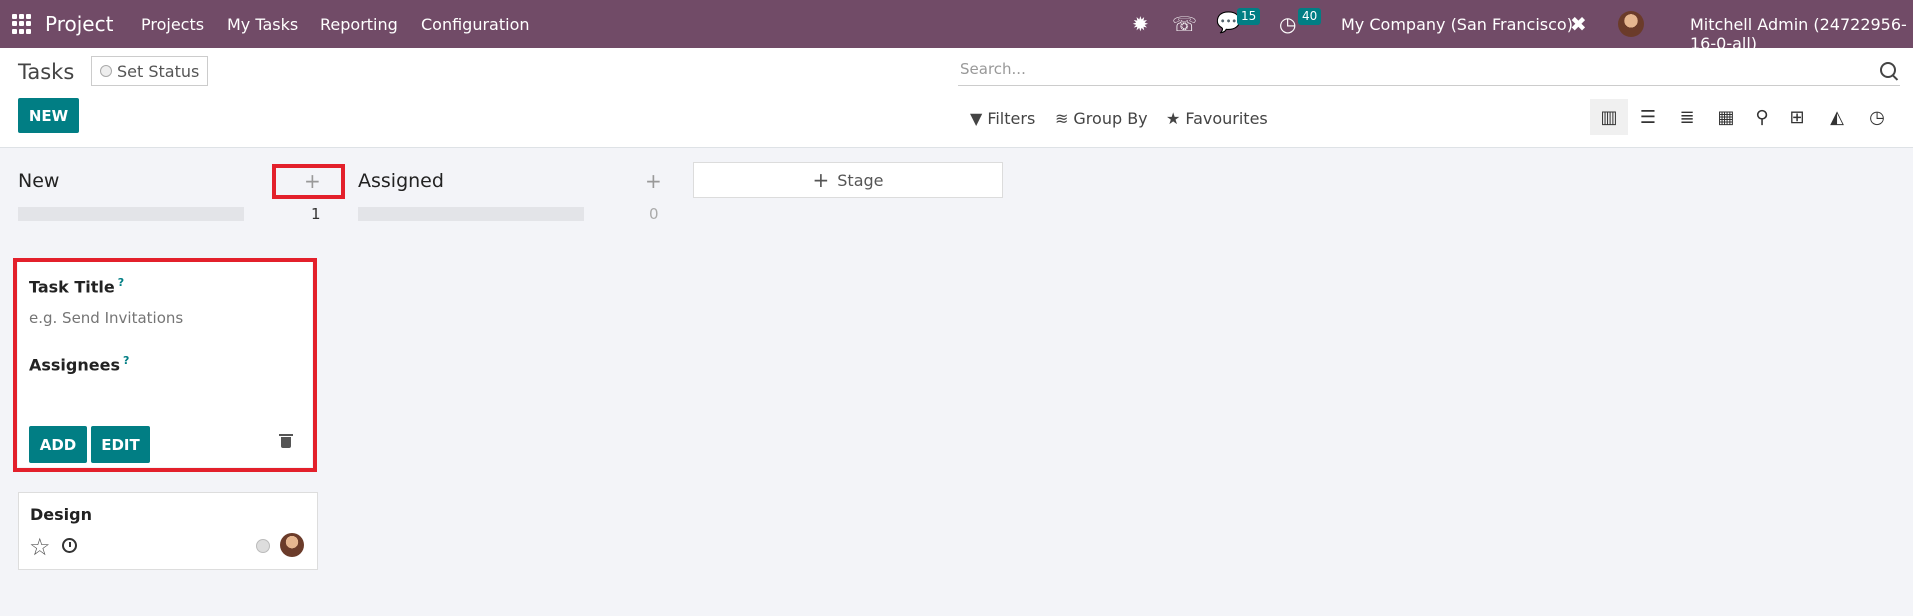 The image size is (1913, 616). Describe the element at coordinates (164, 394) in the screenshot. I see `assignees-input` at that location.